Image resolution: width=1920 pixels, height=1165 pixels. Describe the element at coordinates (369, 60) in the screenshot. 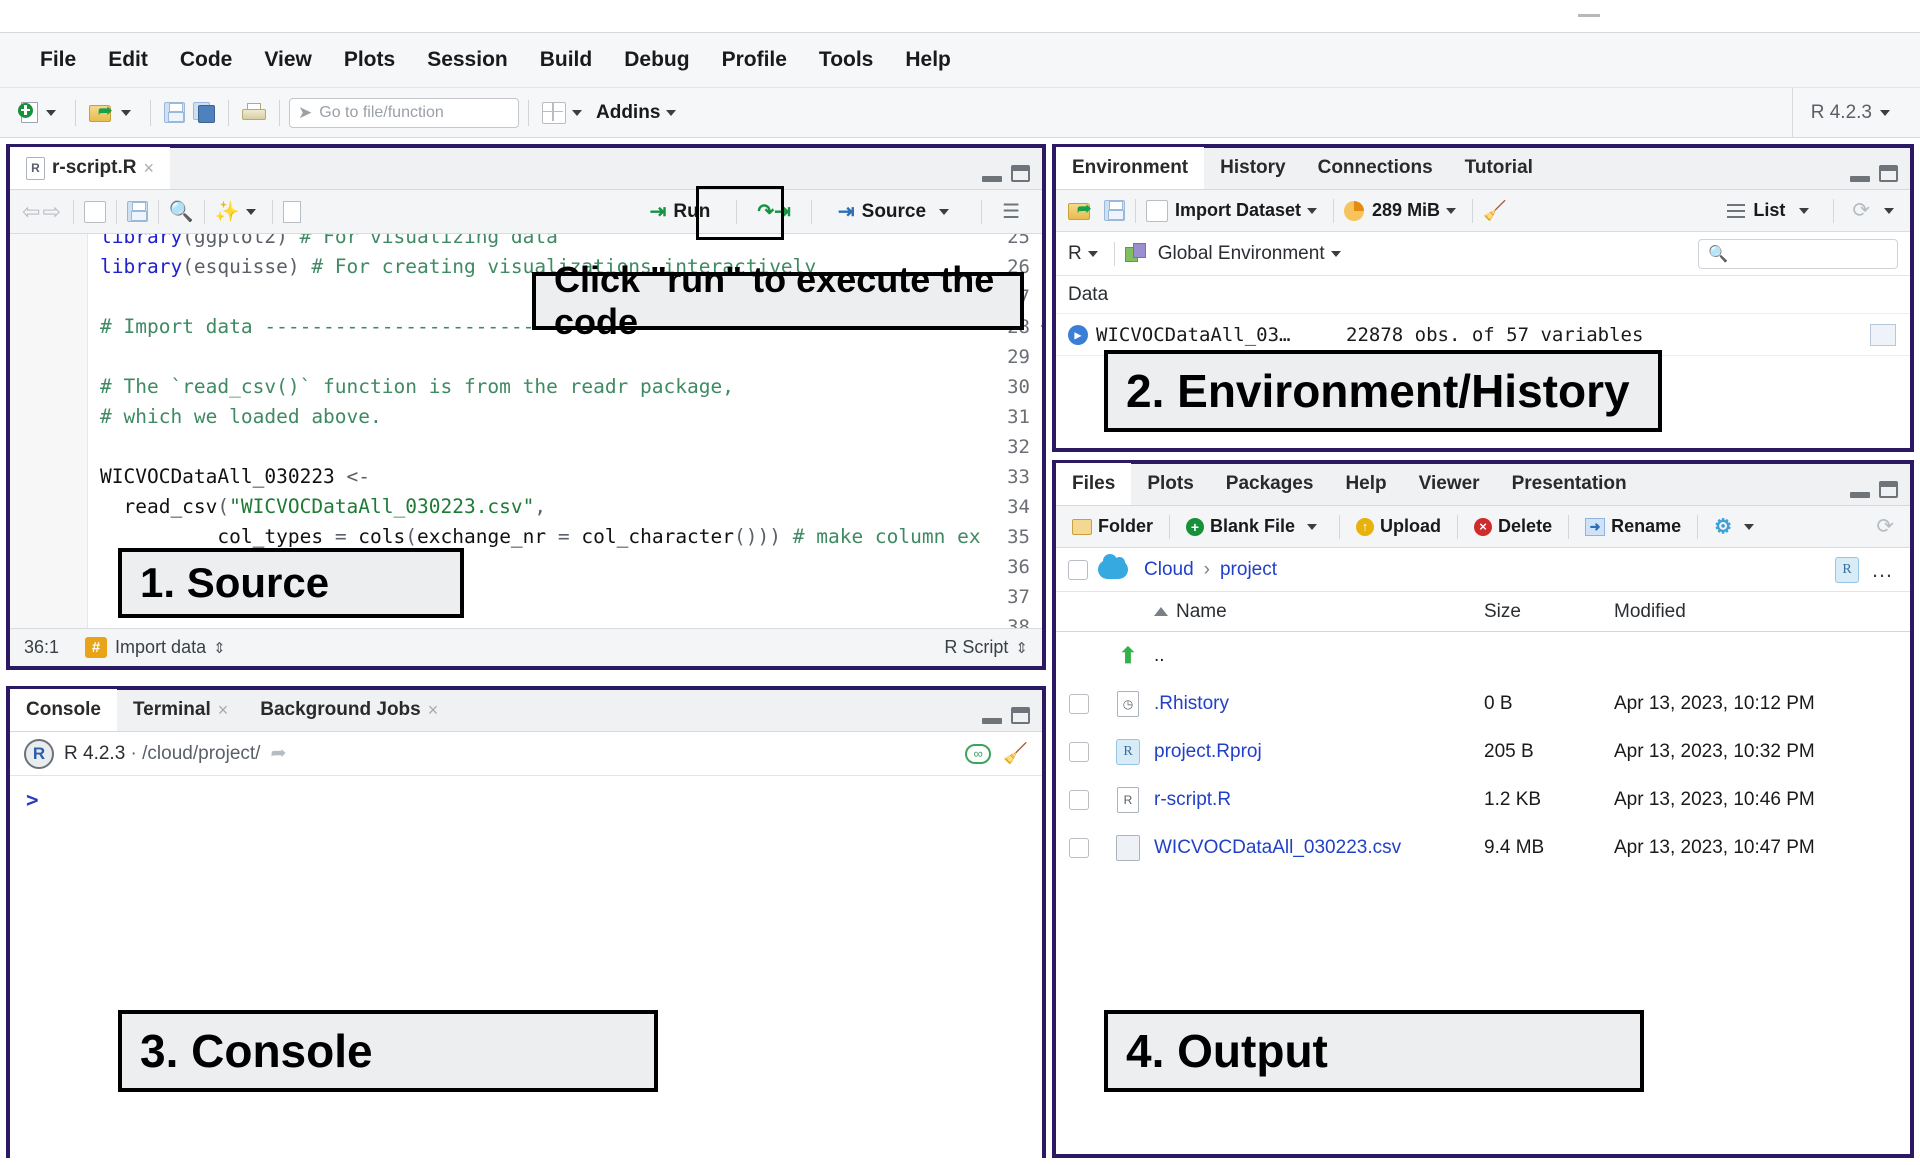

I see `menu-item-plots: Plots` at that location.